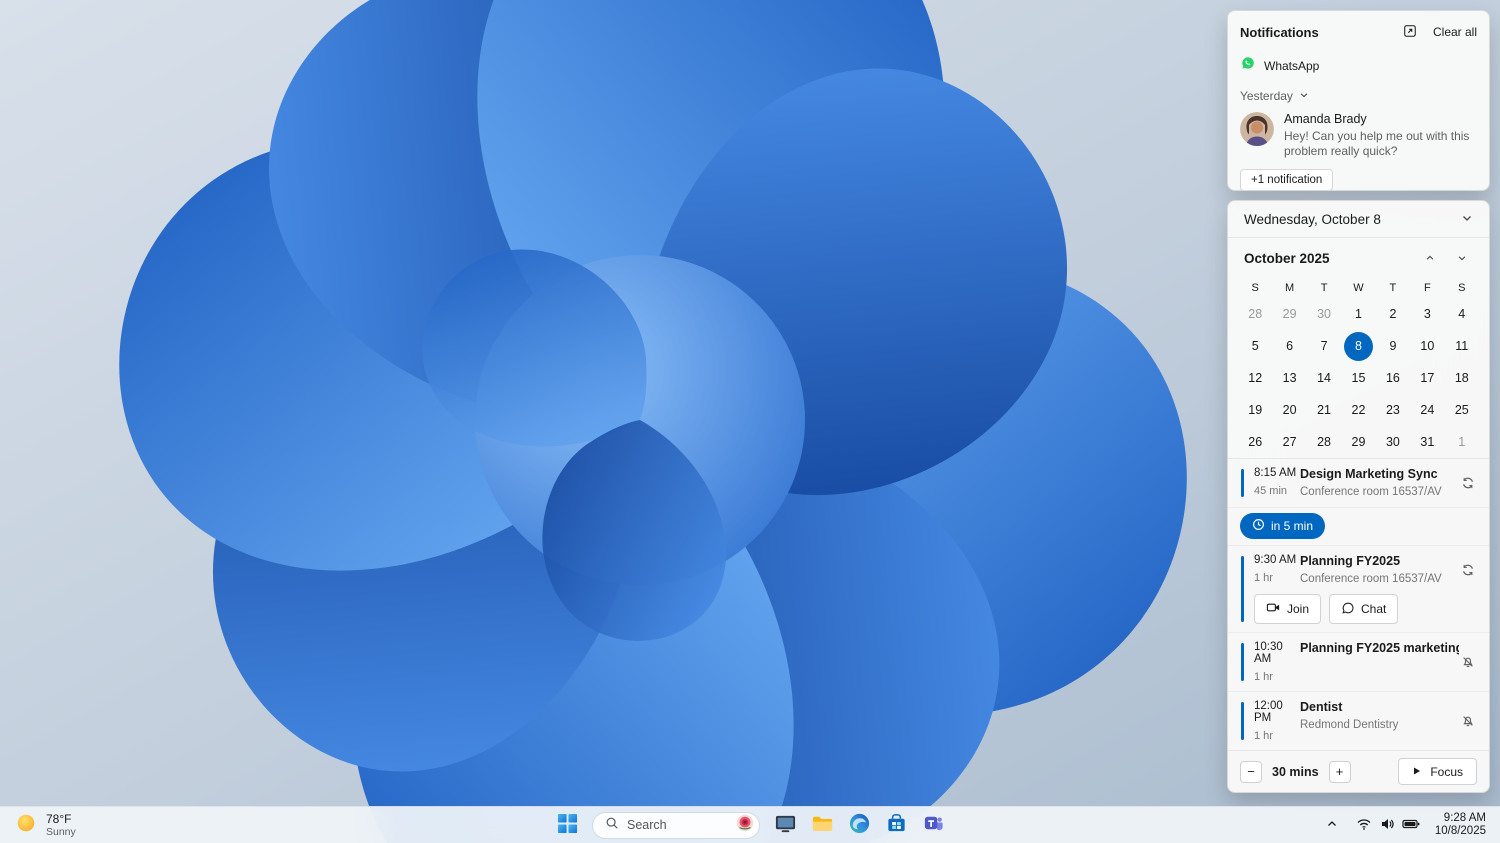 This screenshot has width=1500, height=843. I want to click on clock-button: 9:28 AM 10/8/2025, so click(1460, 825).